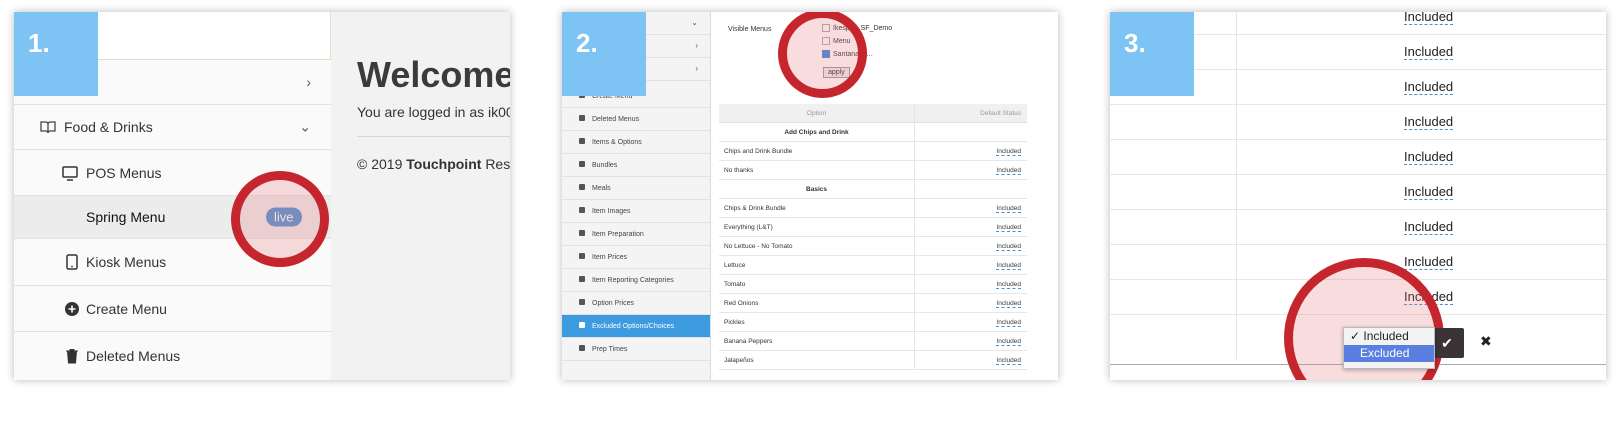 This screenshot has height=442, width=1620. What do you see at coordinates (604, 54) in the screenshot?
I see `step-number-badge: 2.` at bounding box center [604, 54].